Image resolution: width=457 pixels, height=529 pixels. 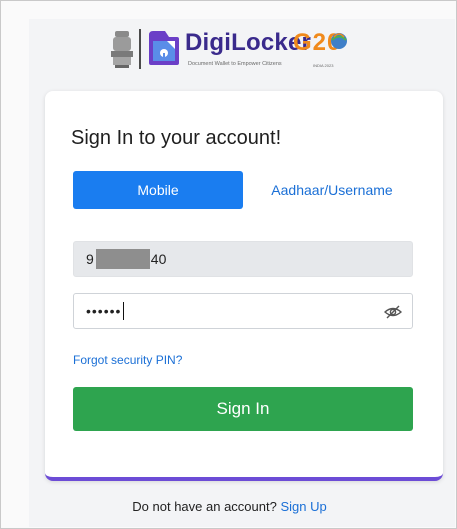 What do you see at coordinates (124, 311) in the screenshot?
I see `text-caret` at bounding box center [124, 311].